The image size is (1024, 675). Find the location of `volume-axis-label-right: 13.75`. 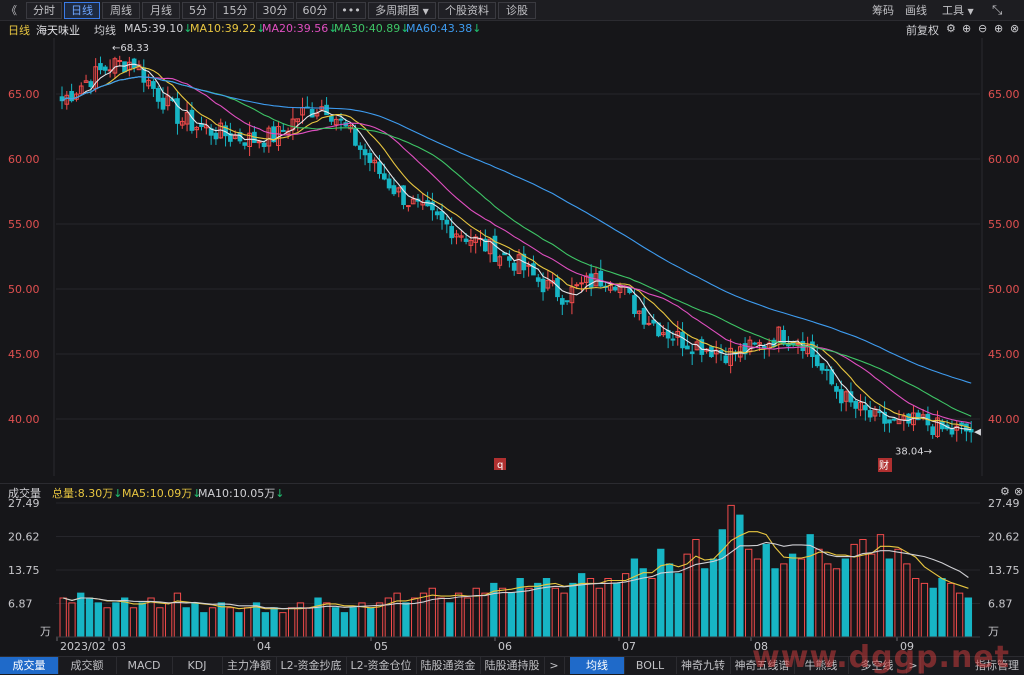

volume-axis-label-right: 13.75 is located at coordinates (1004, 570).